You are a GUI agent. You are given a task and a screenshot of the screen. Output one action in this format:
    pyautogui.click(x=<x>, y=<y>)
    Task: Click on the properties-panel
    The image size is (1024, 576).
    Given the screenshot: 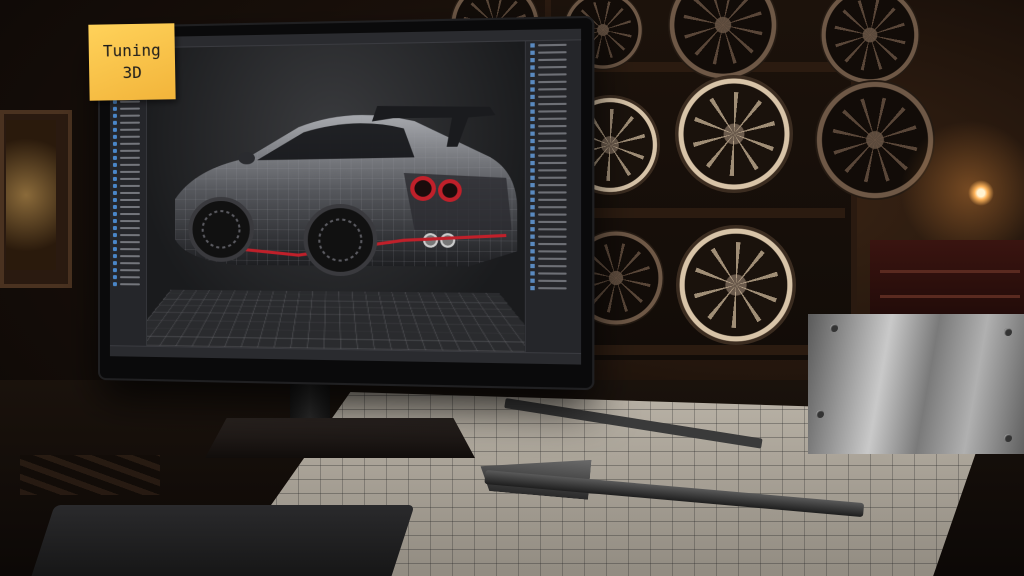 What is the action you would take?
    pyautogui.click(x=553, y=197)
    